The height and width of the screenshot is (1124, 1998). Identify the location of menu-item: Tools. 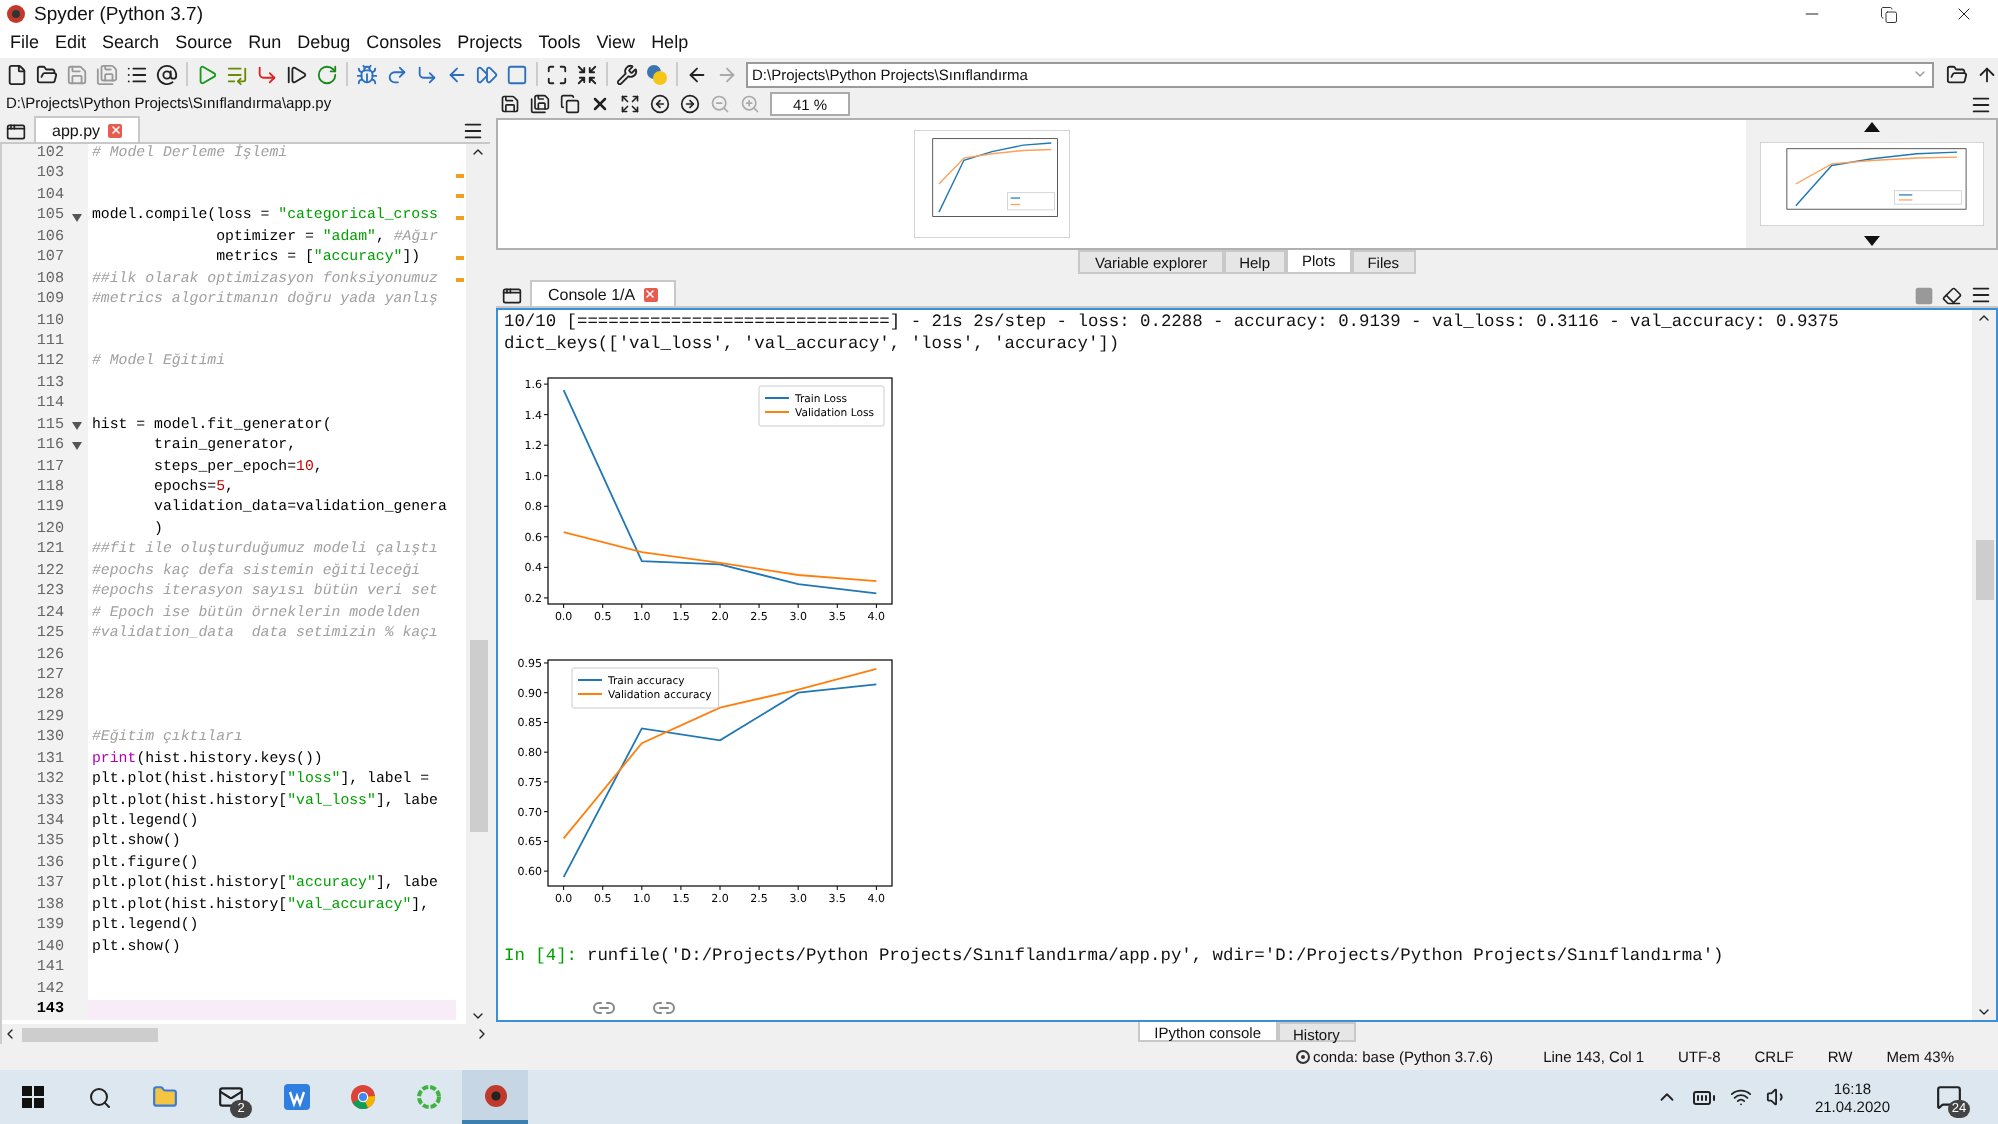
(559, 43).